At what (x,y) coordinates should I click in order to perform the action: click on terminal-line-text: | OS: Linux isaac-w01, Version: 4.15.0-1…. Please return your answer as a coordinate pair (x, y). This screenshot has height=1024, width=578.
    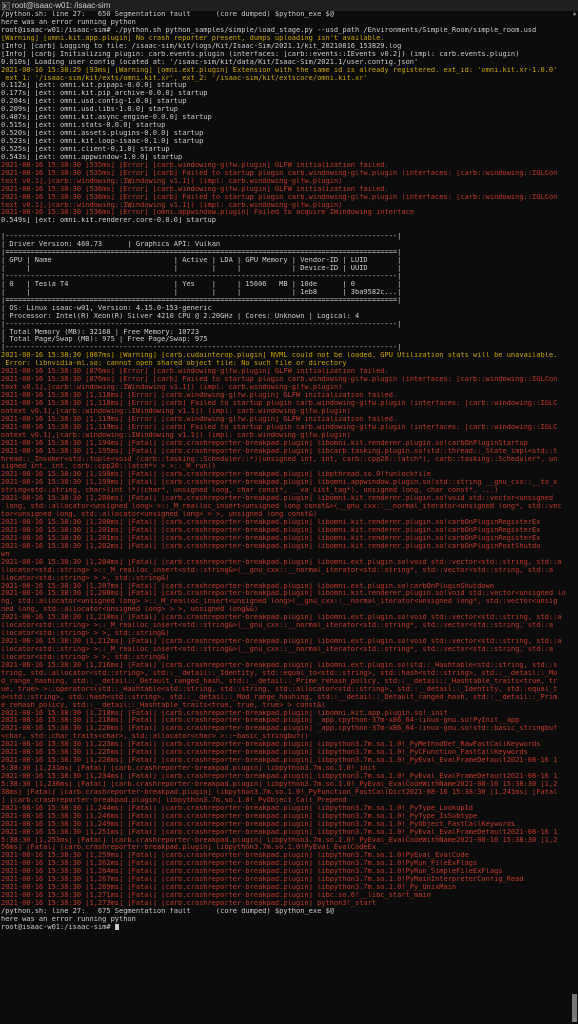
    Looking at the image, I should click on (106, 308).